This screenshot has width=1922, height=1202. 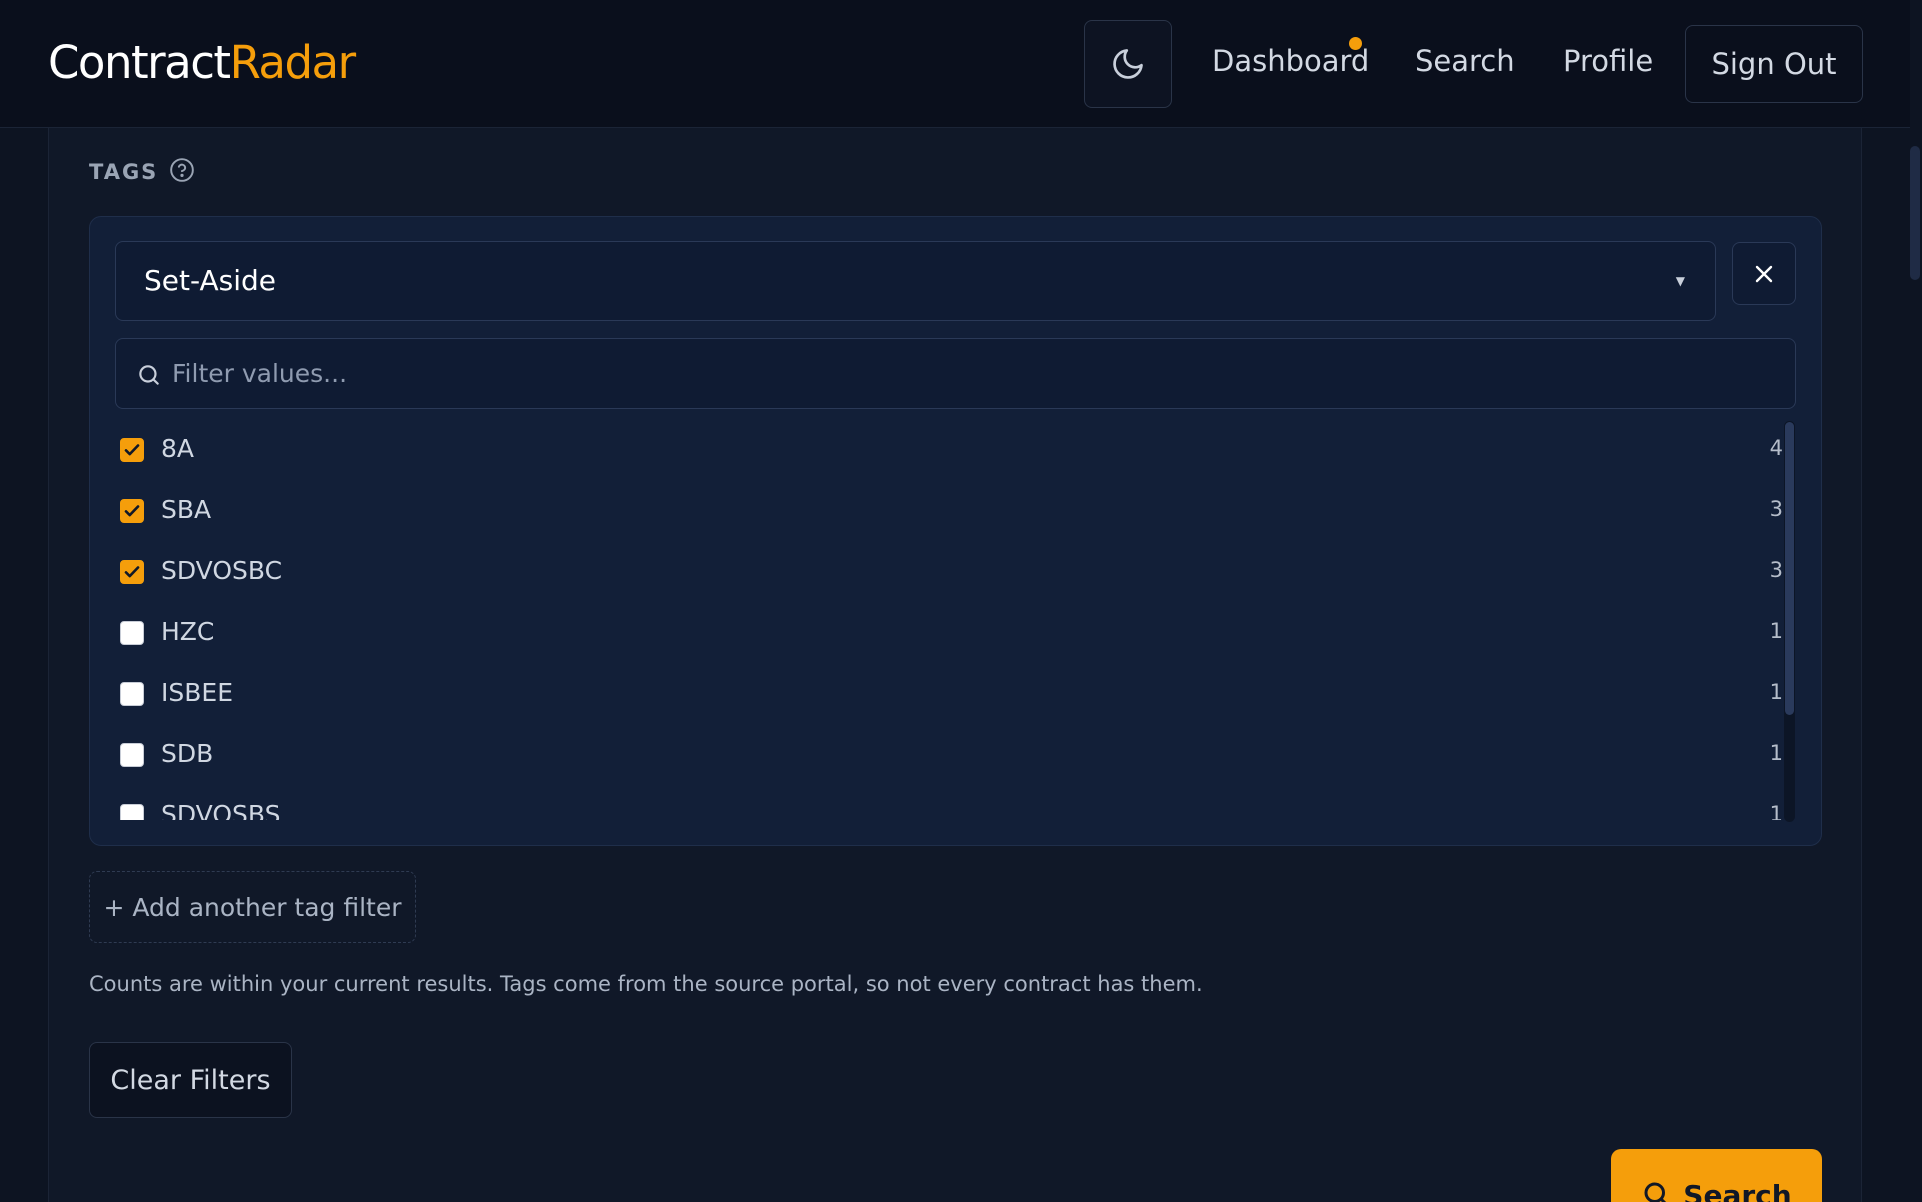 I want to click on tag-option-count: 4, so click(x=1776, y=448).